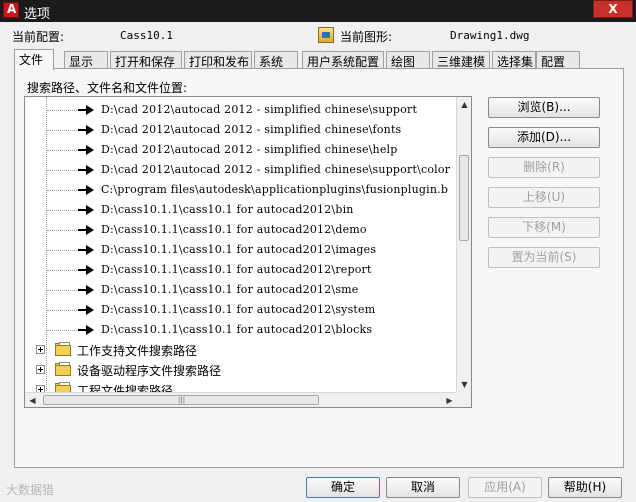 This screenshot has height=502, width=636. I want to click on close-button: X, so click(613, 9).